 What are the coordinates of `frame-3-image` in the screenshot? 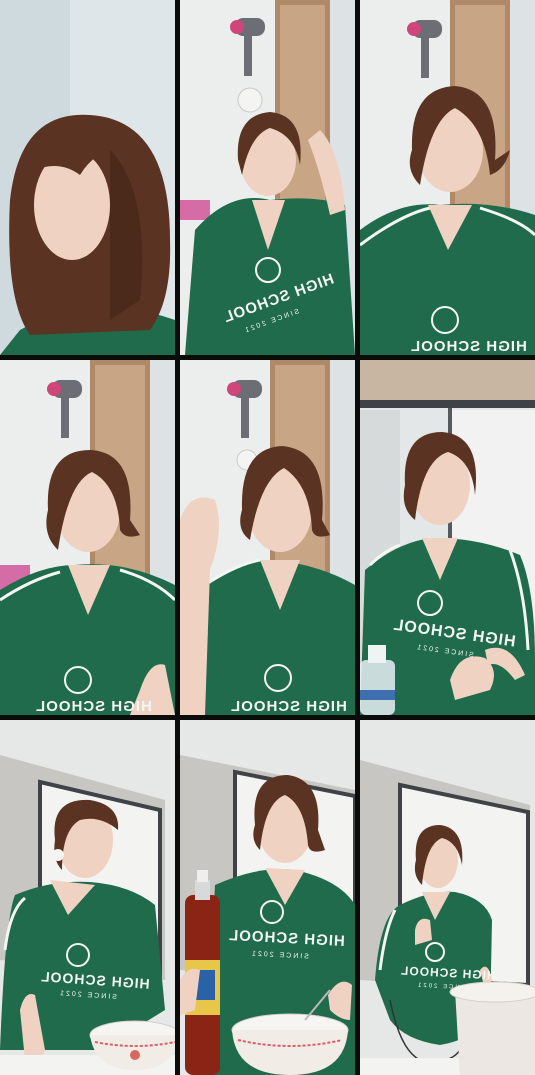 It's located at (447, 177).